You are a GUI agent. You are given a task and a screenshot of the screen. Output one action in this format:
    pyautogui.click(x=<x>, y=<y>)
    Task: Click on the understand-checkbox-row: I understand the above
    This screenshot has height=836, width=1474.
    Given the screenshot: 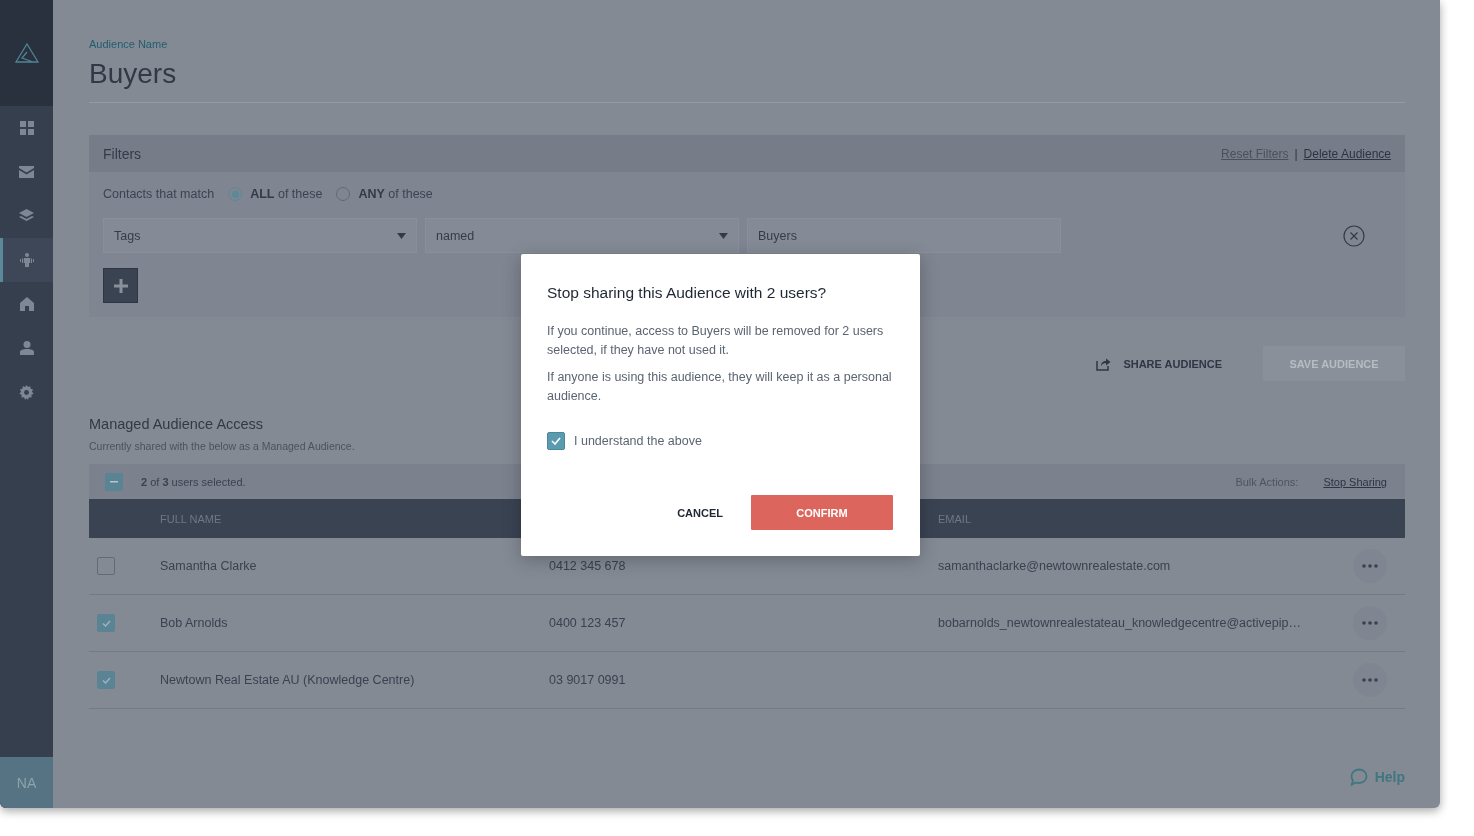 What is the action you would take?
    pyautogui.click(x=720, y=441)
    